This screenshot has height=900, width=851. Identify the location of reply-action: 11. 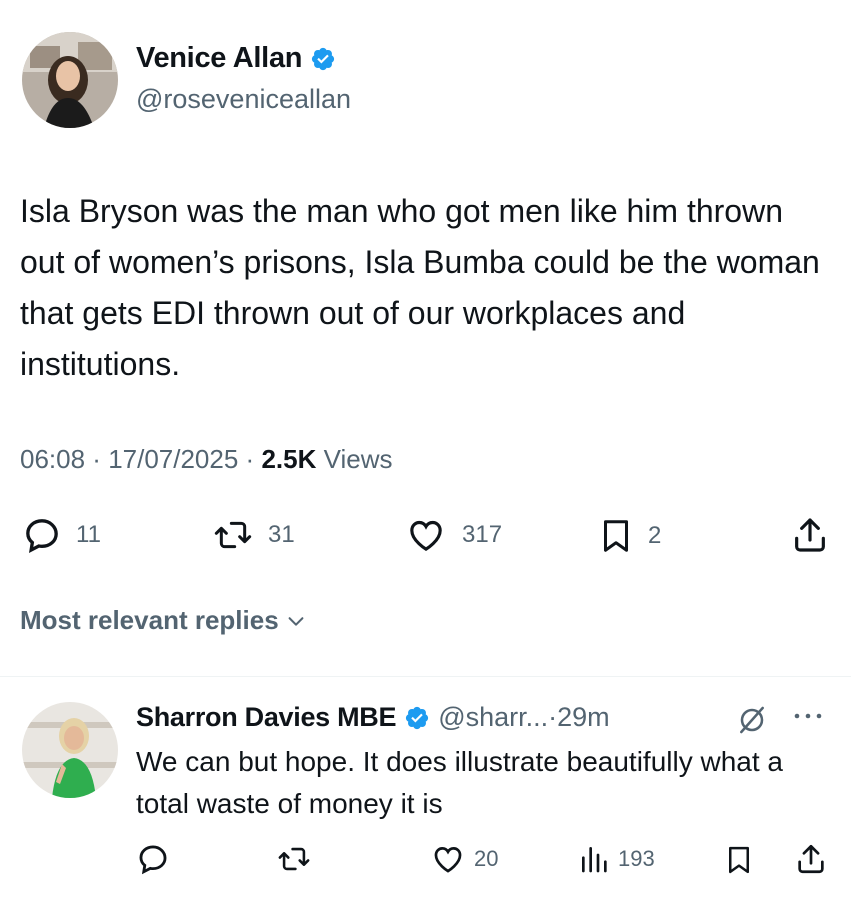
(61, 535).